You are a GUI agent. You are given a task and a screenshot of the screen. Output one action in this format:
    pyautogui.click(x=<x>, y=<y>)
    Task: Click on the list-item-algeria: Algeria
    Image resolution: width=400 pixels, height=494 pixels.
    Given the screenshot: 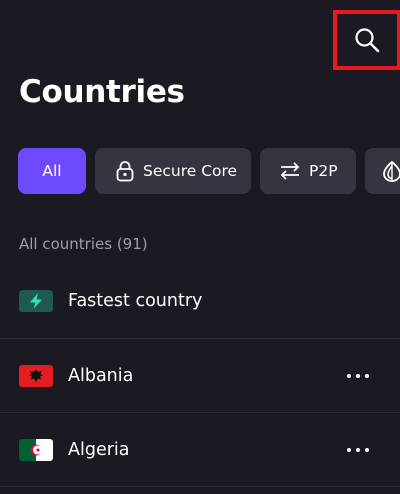 What is the action you would take?
    pyautogui.click(x=200, y=450)
    